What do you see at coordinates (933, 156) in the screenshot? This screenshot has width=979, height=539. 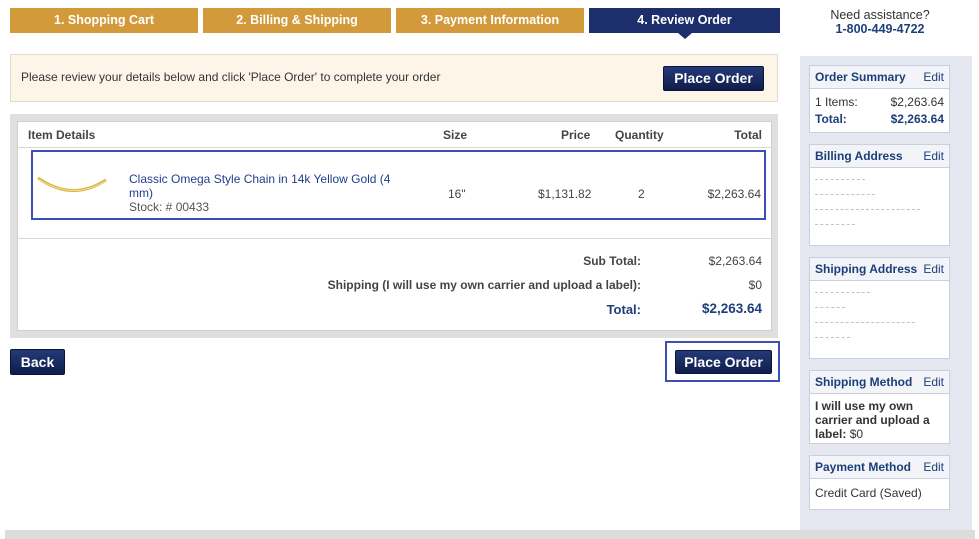 I see `billing-address-edit-link: Edit` at bounding box center [933, 156].